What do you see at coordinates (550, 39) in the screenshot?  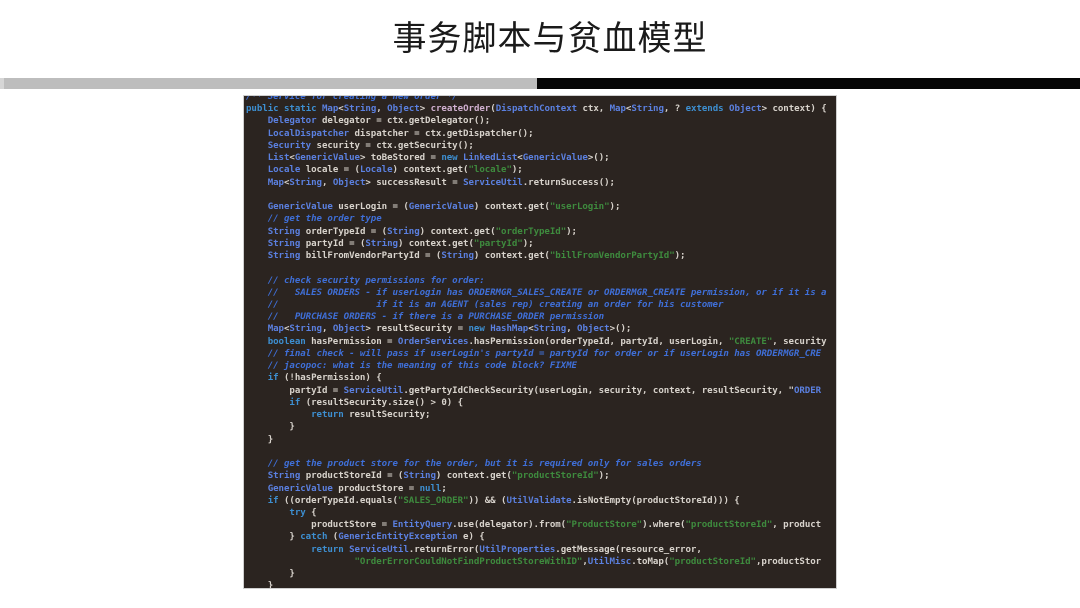 I see `page-title: 事务脚本与贫血模型` at bounding box center [550, 39].